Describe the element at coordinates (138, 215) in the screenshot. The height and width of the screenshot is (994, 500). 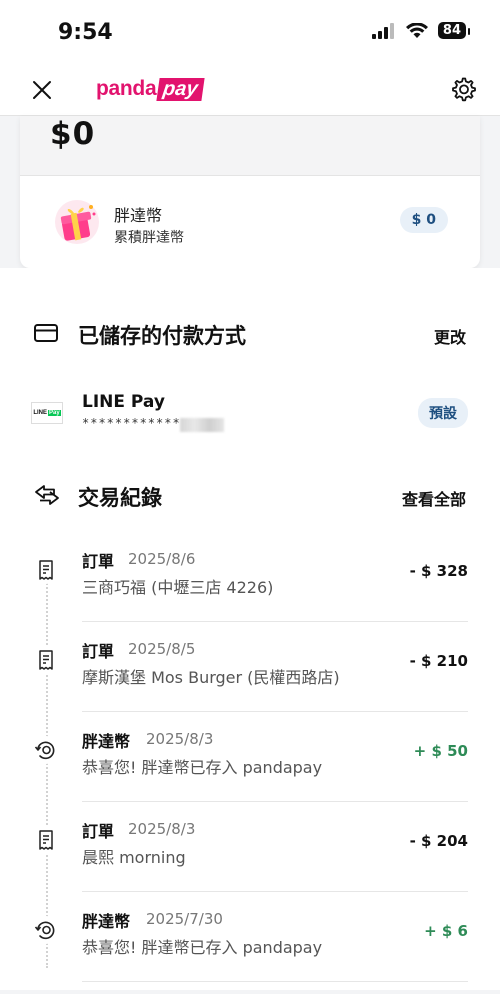
I see `coins-title: 胖達幣` at that location.